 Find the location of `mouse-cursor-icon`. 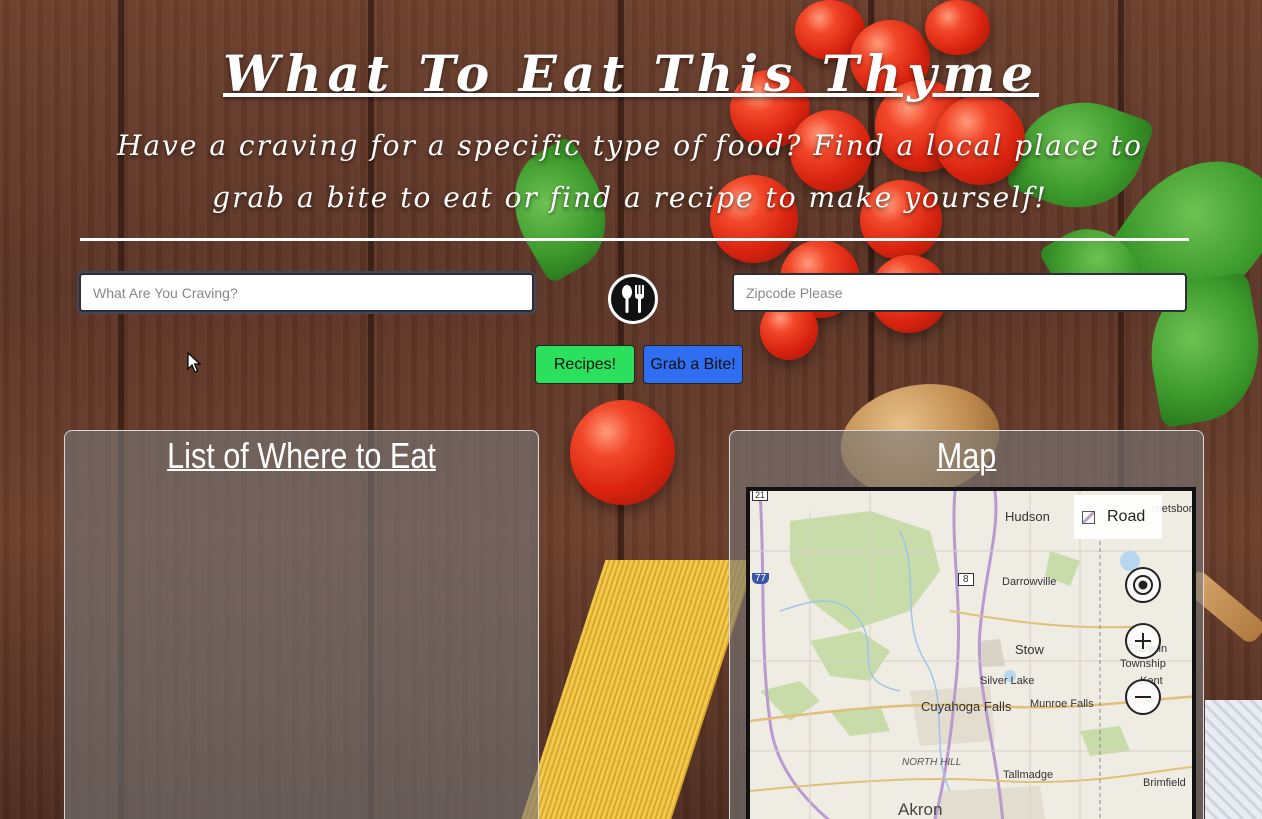

mouse-cursor-icon is located at coordinates (194, 365).